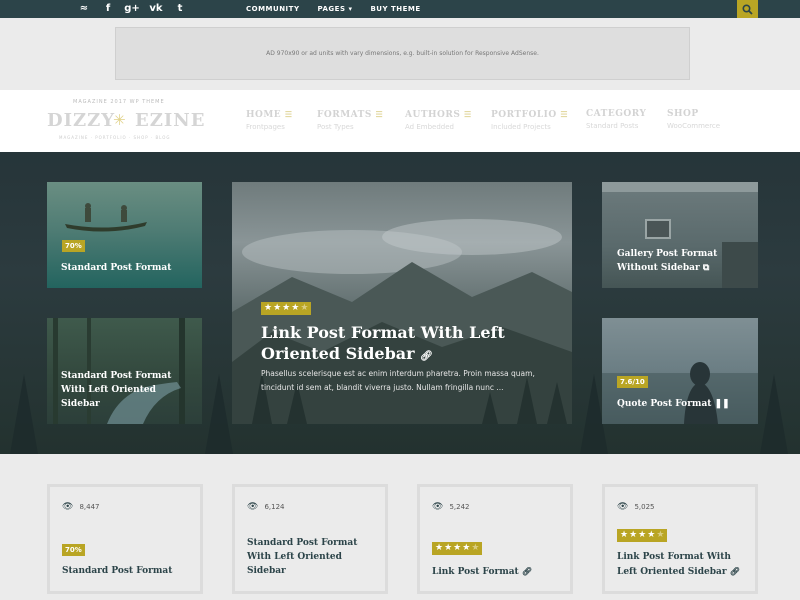 This screenshot has width=800, height=600. What do you see at coordinates (350, 9) in the screenshot?
I see `chevron-down-icon: ▾` at bounding box center [350, 9].